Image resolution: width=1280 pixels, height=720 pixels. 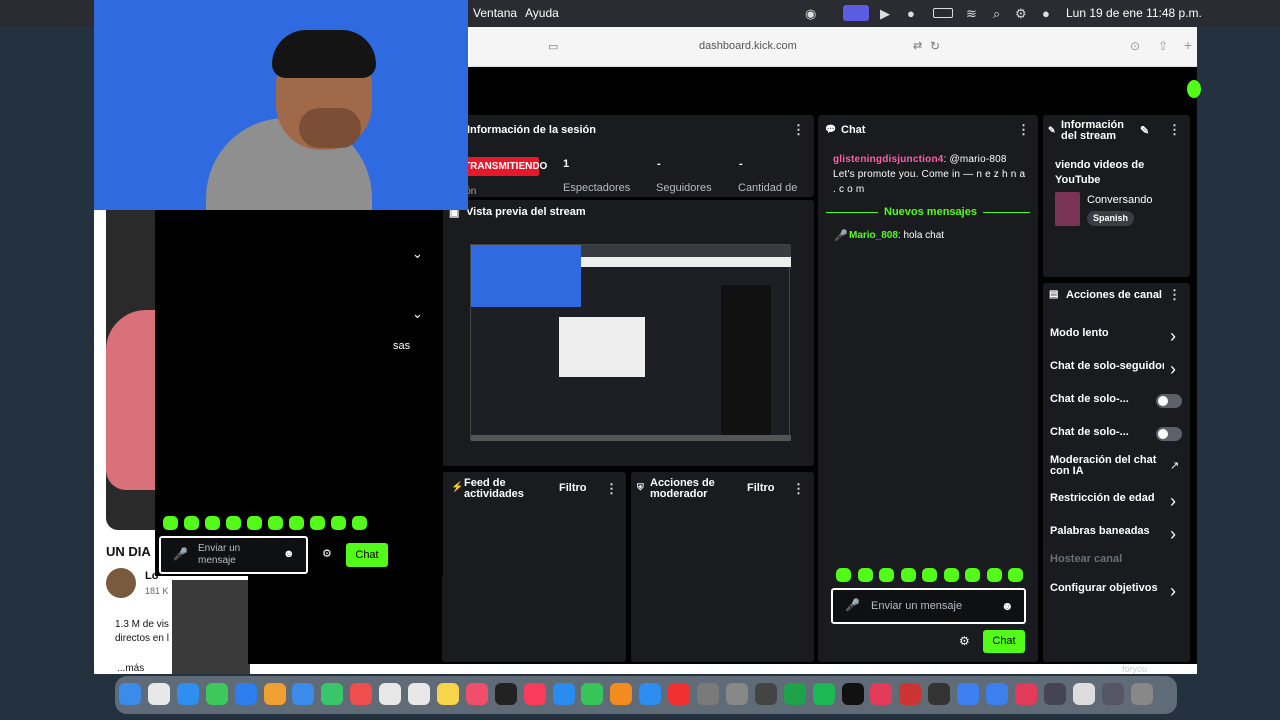 I want to click on chat-send-button: Chat, so click(x=1004, y=641).